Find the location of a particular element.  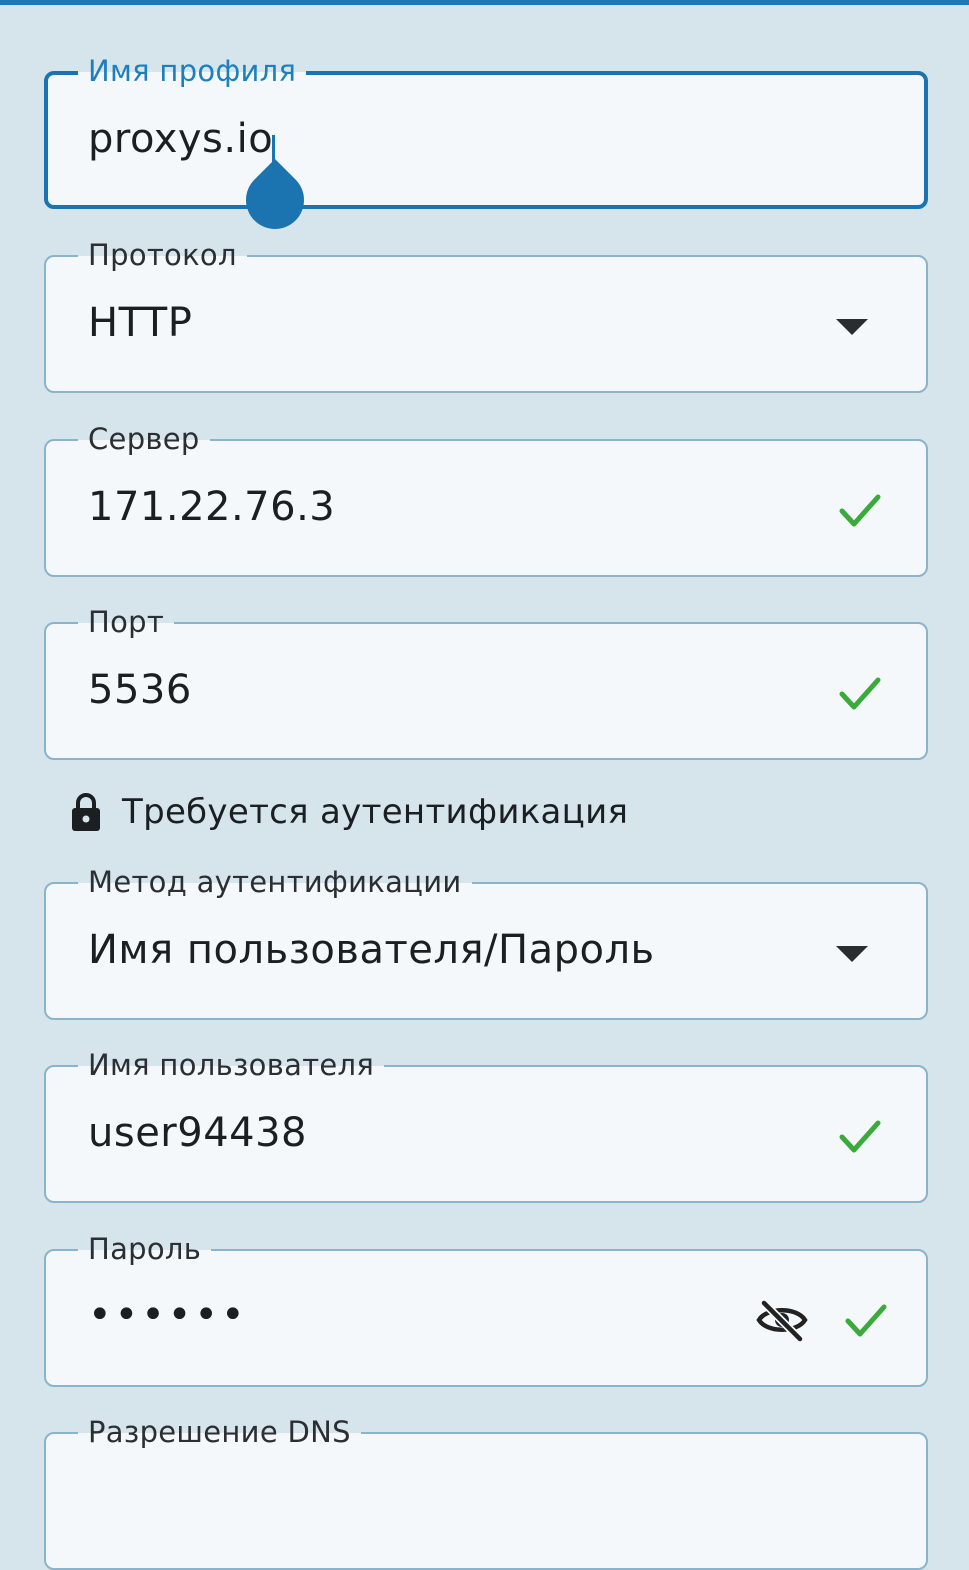

username-label: Имя пользователя is located at coordinates (231, 1065).